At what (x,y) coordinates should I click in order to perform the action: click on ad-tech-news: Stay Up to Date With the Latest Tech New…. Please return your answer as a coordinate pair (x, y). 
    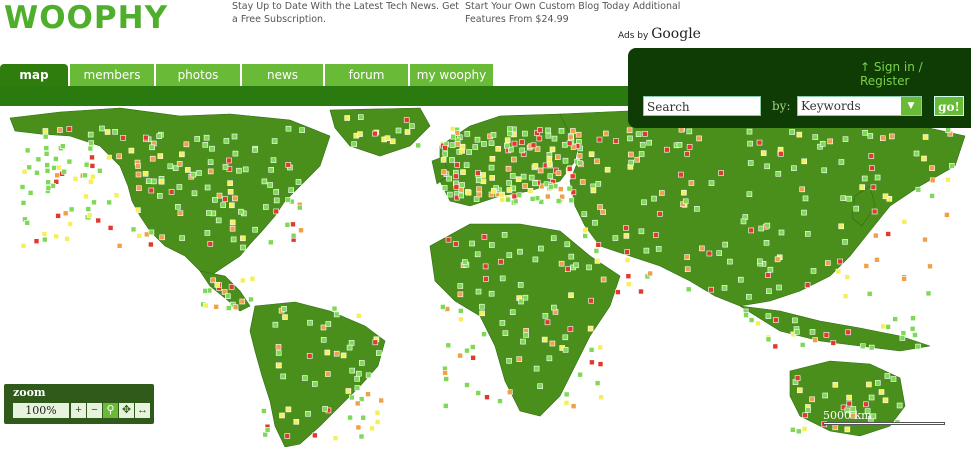
    Looking at the image, I should click on (348, 13).